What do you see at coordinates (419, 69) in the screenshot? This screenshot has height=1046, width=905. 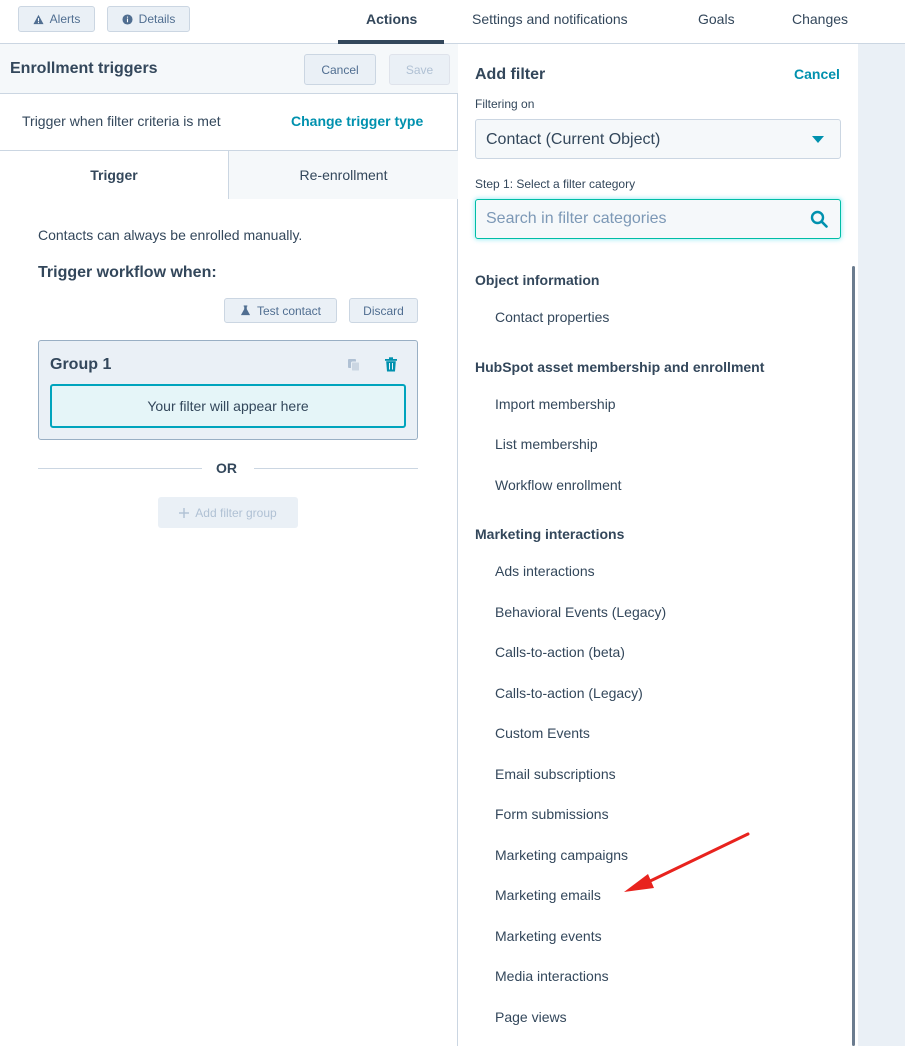 I see `save-button: Save` at bounding box center [419, 69].